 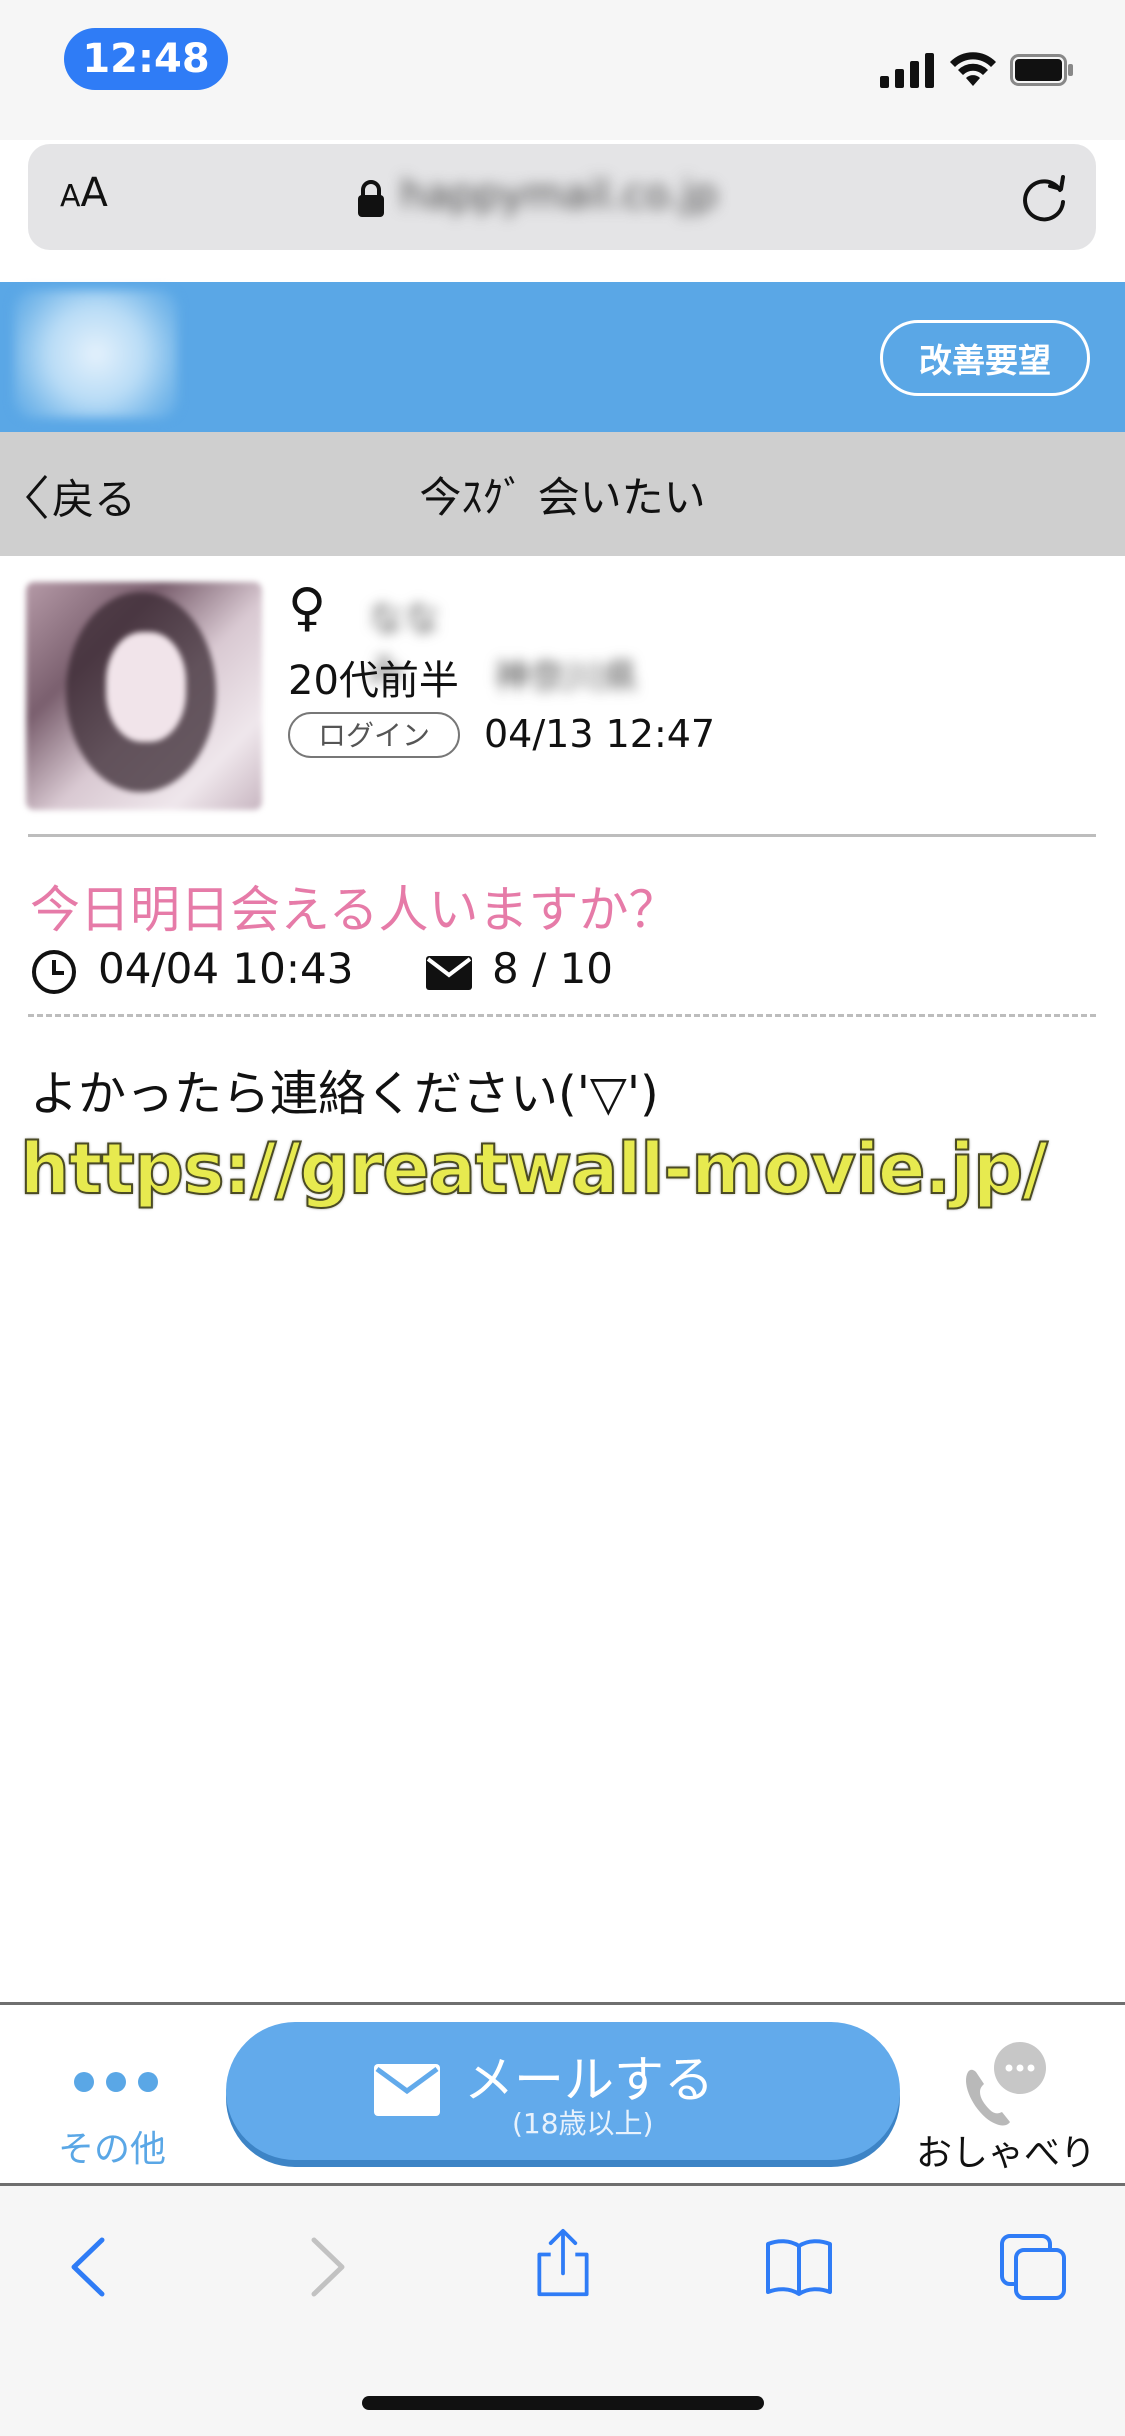 I want to click on chevron-left-icon, so click(x=37, y=496).